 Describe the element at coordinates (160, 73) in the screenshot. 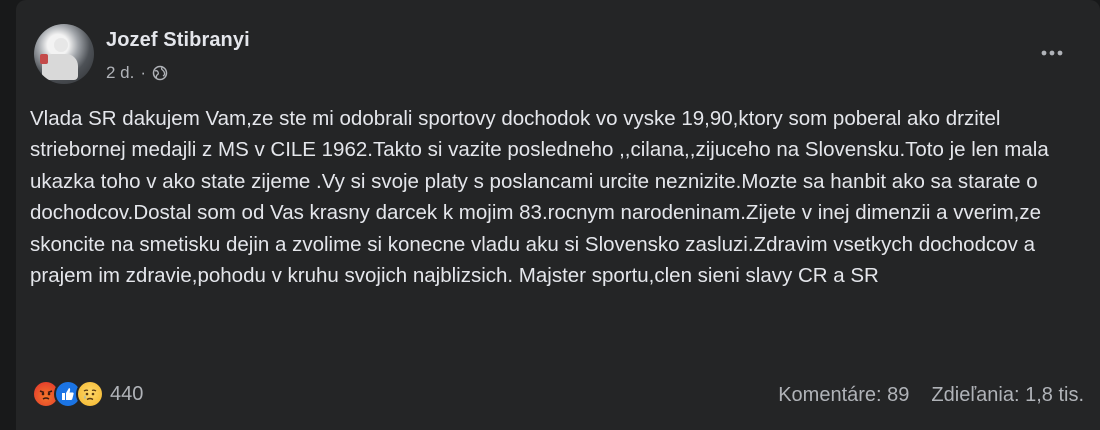

I see `globe-icon` at that location.